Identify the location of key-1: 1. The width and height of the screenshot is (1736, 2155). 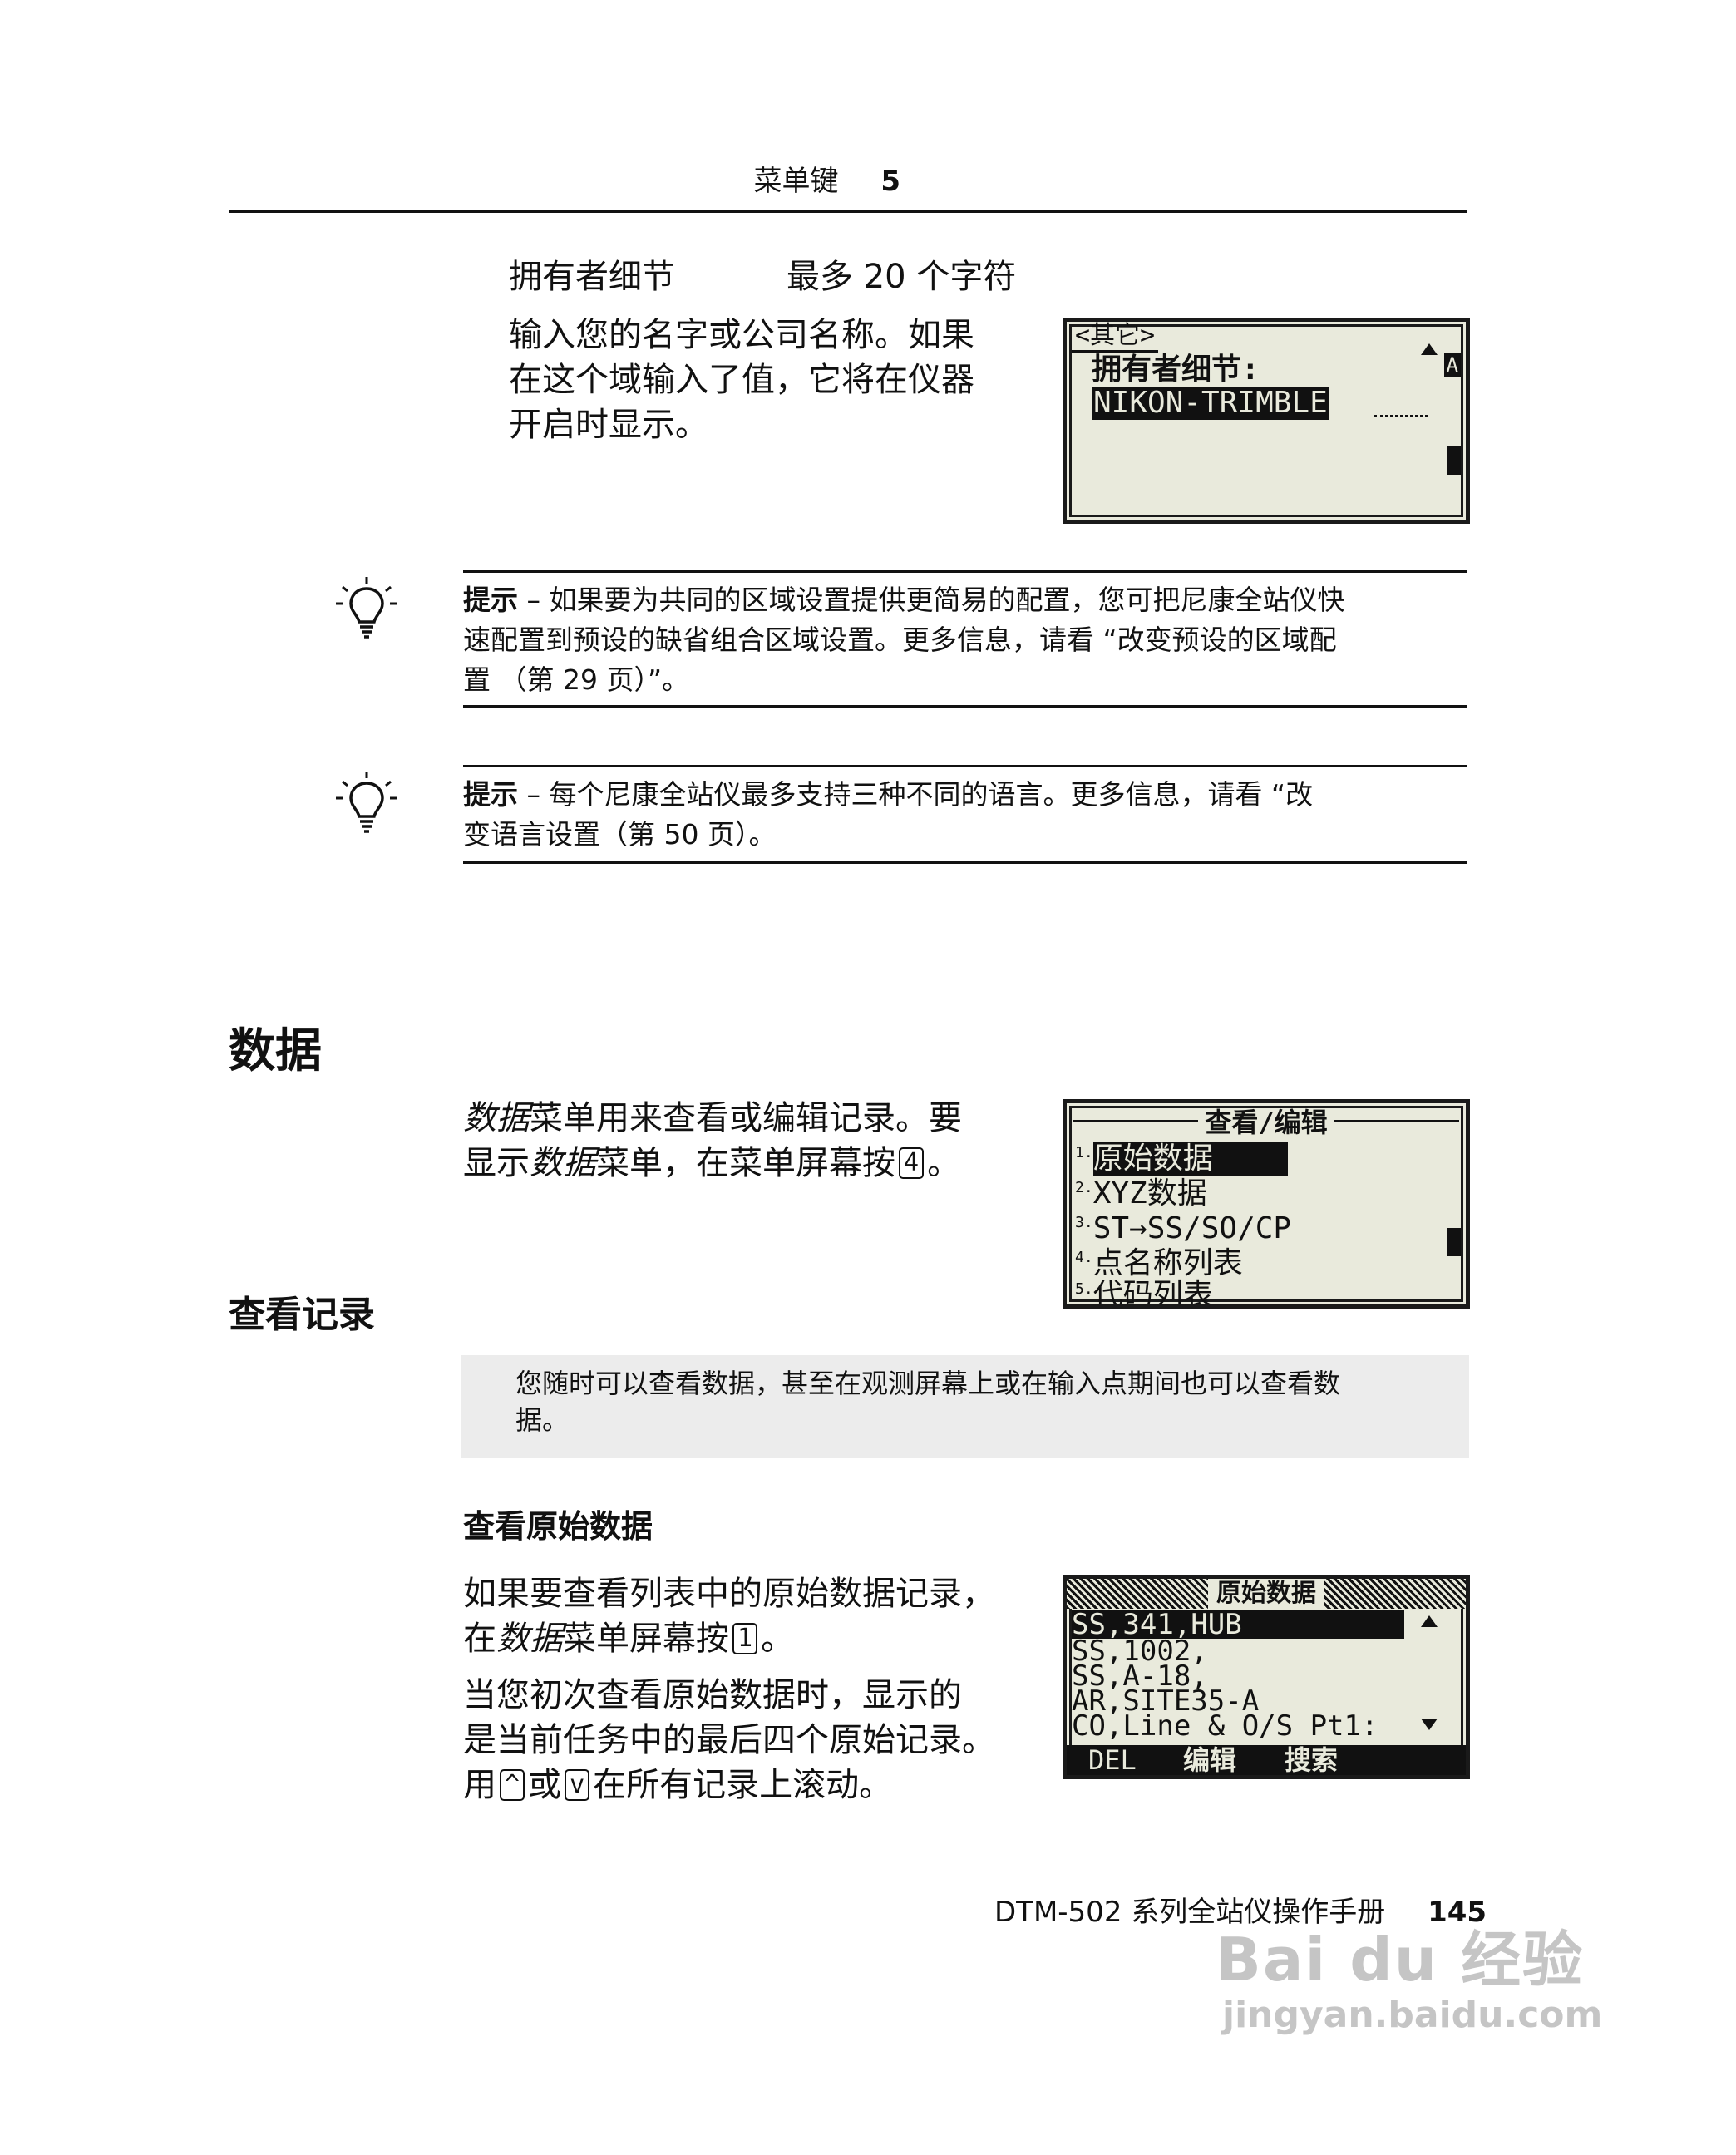
(745, 1638).